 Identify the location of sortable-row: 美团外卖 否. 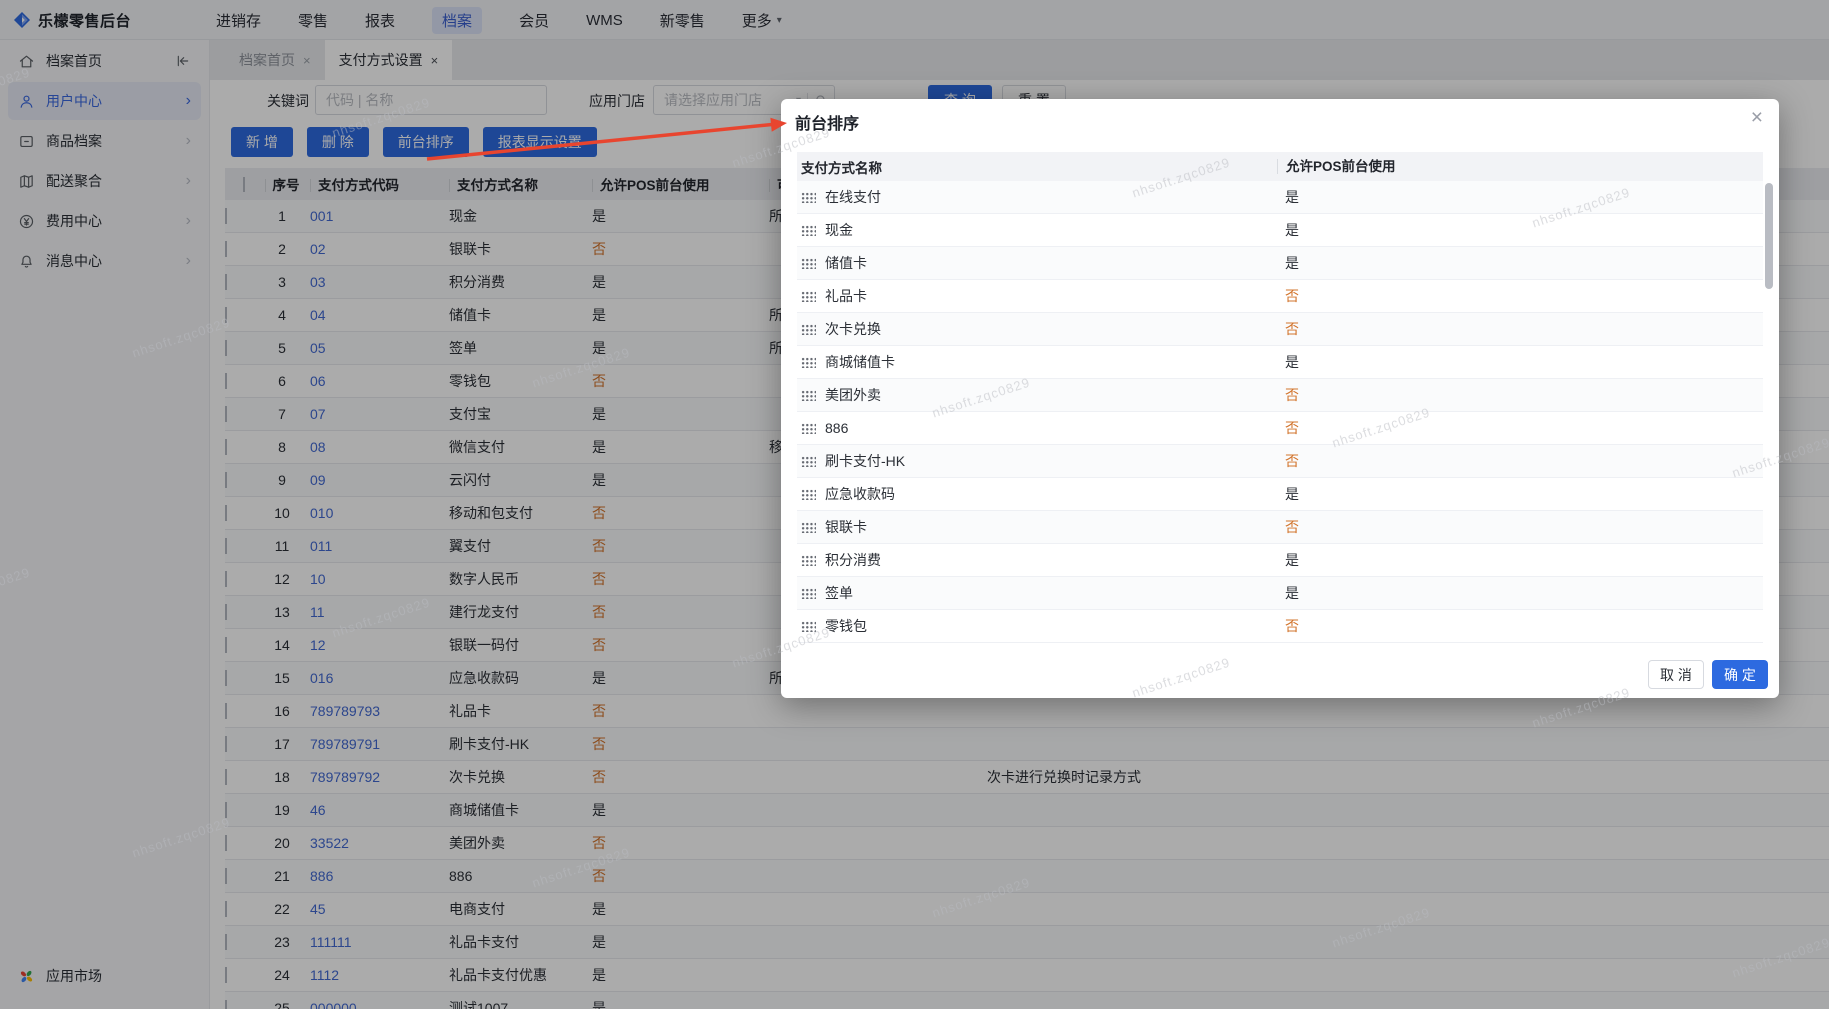
(1280, 395).